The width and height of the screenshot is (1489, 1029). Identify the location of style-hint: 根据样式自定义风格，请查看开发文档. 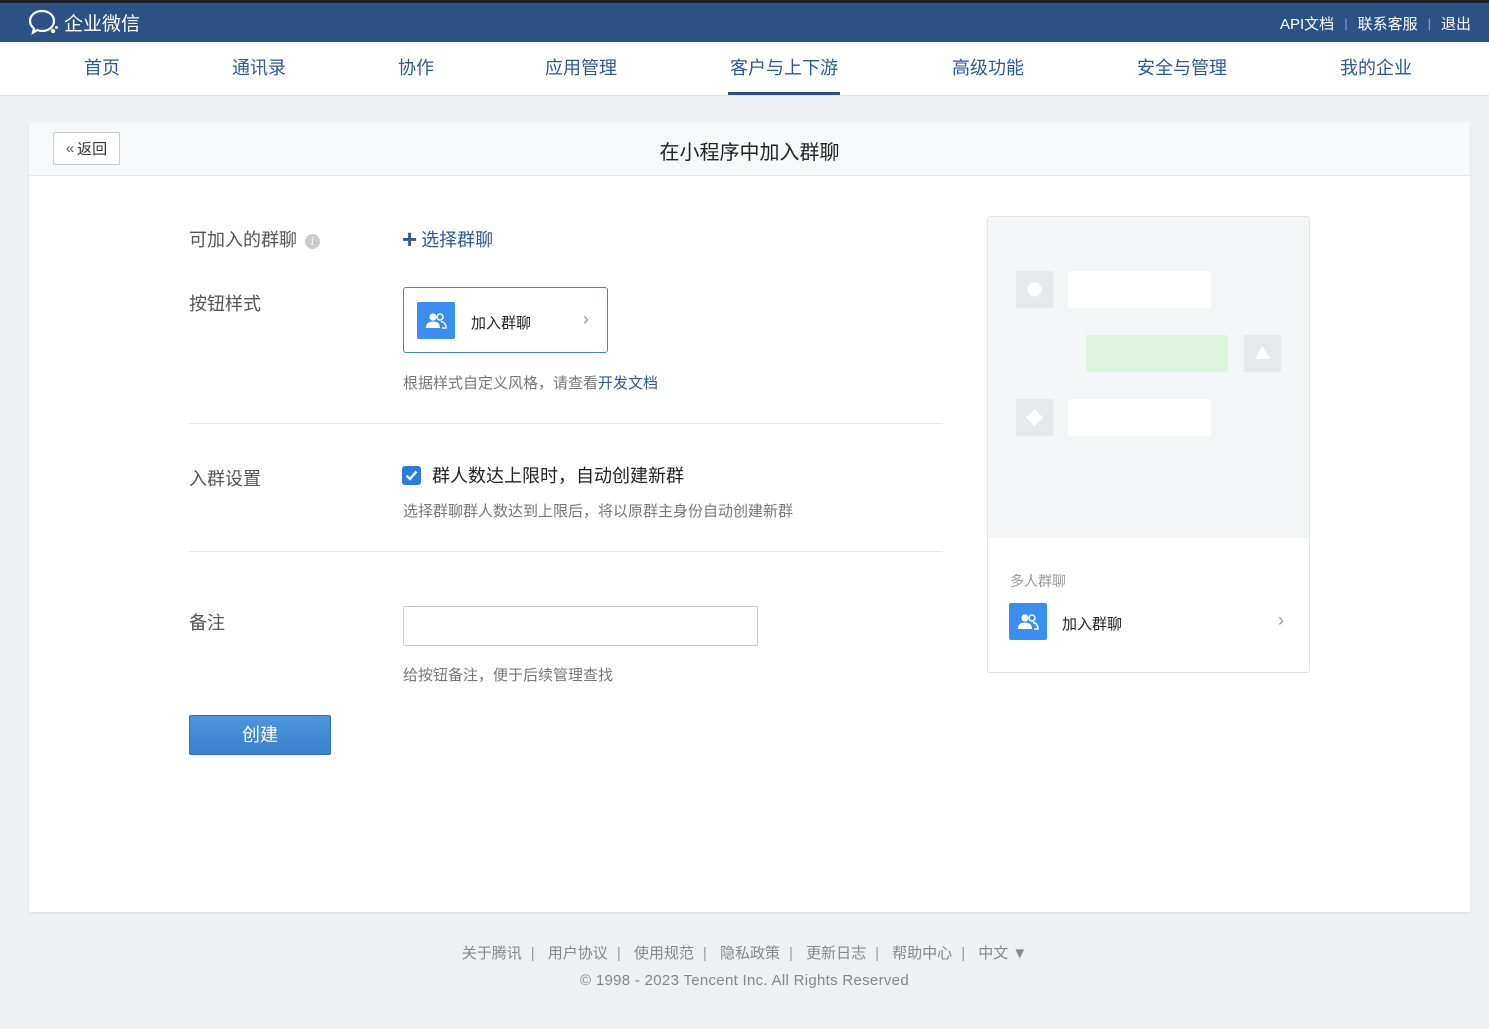
(530, 382).